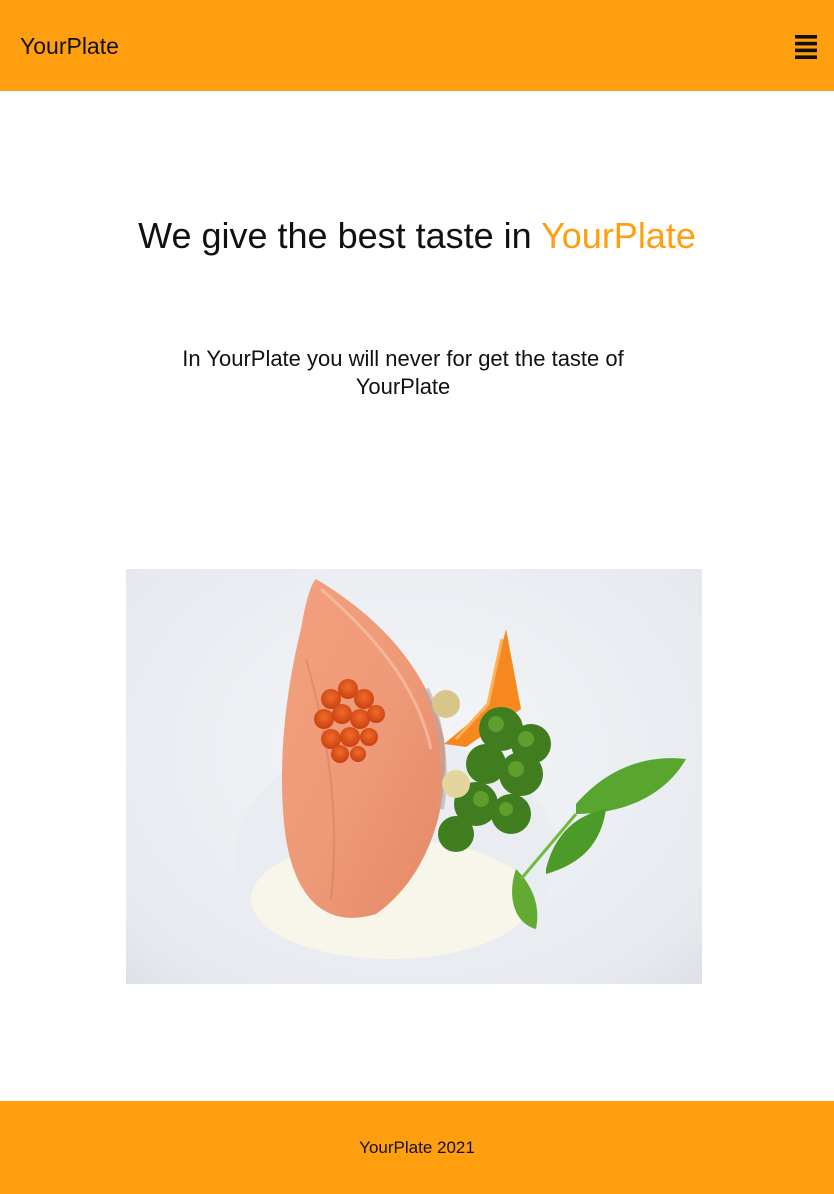  What do you see at coordinates (618, 235) in the screenshot?
I see `hero-title-brand: YourPlate` at bounding box center [618, 235].